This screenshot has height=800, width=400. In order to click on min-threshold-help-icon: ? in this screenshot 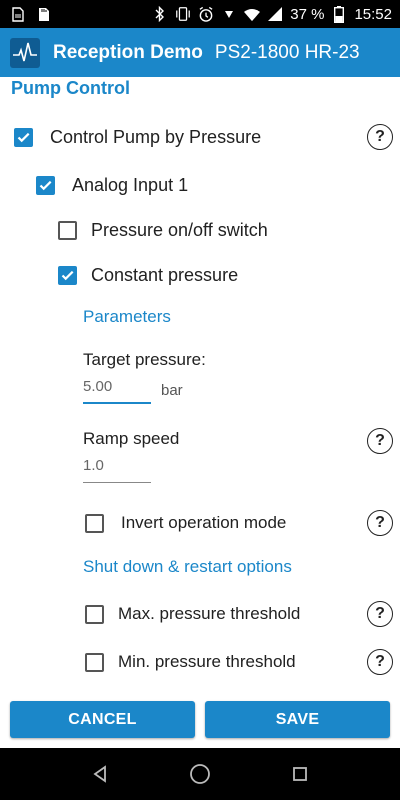, I will do `click(380, 662)`.